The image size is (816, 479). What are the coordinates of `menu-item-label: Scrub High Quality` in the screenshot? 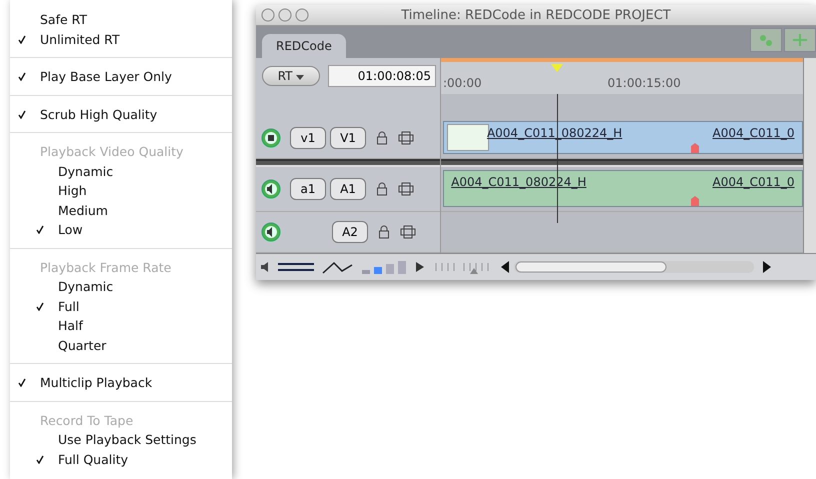 It's located at (99, 114).